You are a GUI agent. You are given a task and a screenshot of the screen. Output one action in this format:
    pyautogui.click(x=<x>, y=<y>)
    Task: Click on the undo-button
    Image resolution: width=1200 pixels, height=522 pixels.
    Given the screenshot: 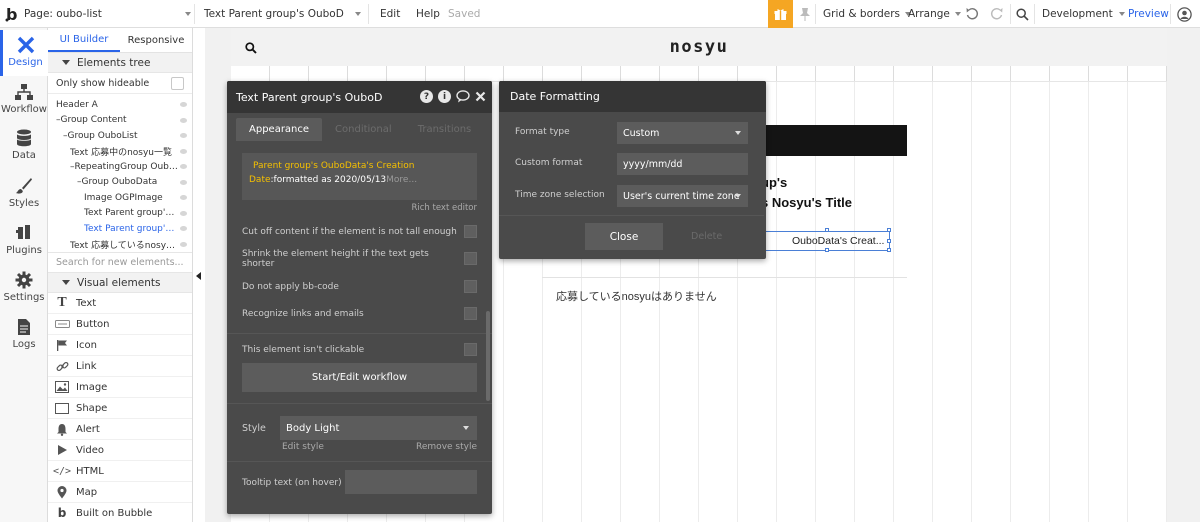 What is the action you would take?
    pyautogui.click(x=972, y=14)
    